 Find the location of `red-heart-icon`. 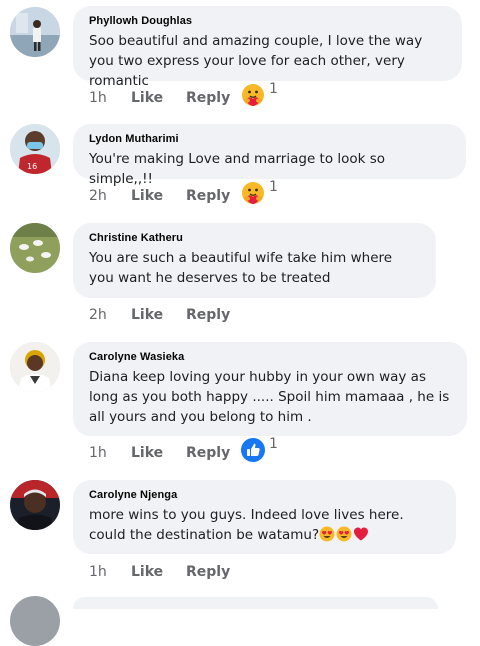

red-heart-icon is located at coordinates (361, 534).